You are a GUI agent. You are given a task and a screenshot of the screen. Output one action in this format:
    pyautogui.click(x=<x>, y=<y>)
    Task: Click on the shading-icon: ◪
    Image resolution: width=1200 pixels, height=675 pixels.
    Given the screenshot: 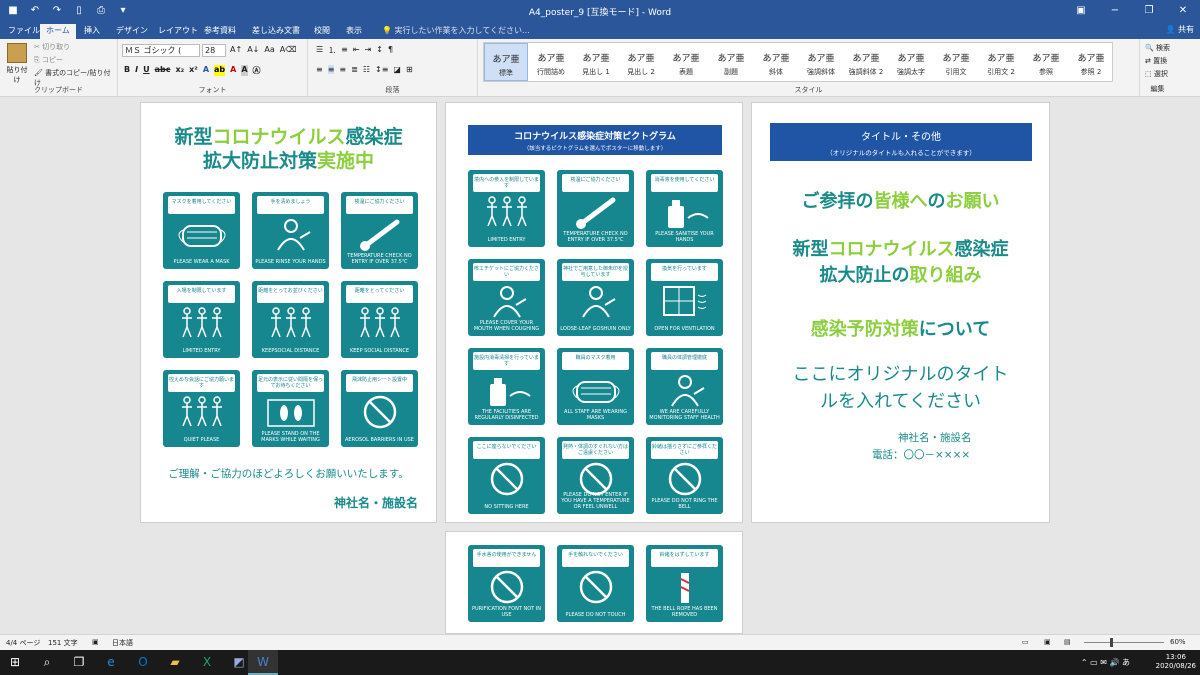 What is the action you would take?
    pyautogui.click(x=397, y=69)
    